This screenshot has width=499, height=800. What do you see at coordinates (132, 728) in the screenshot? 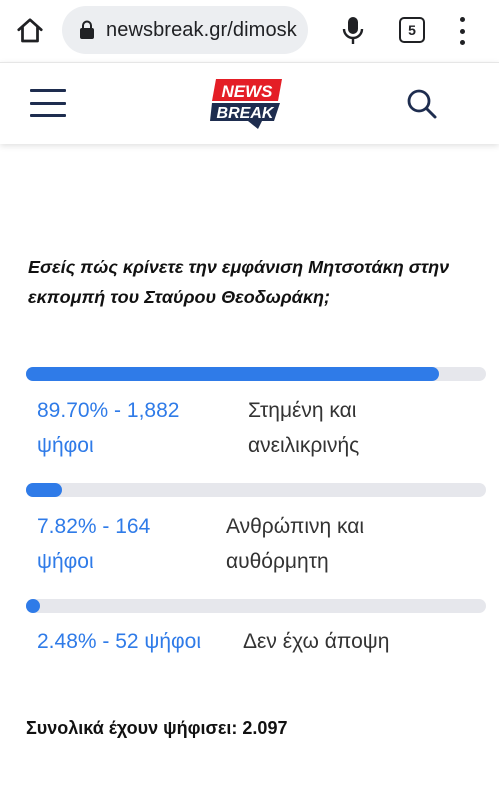
I see `poll-total-label: Συνολικά έχουν ψήφισει:` at bounding box center [132, 728].